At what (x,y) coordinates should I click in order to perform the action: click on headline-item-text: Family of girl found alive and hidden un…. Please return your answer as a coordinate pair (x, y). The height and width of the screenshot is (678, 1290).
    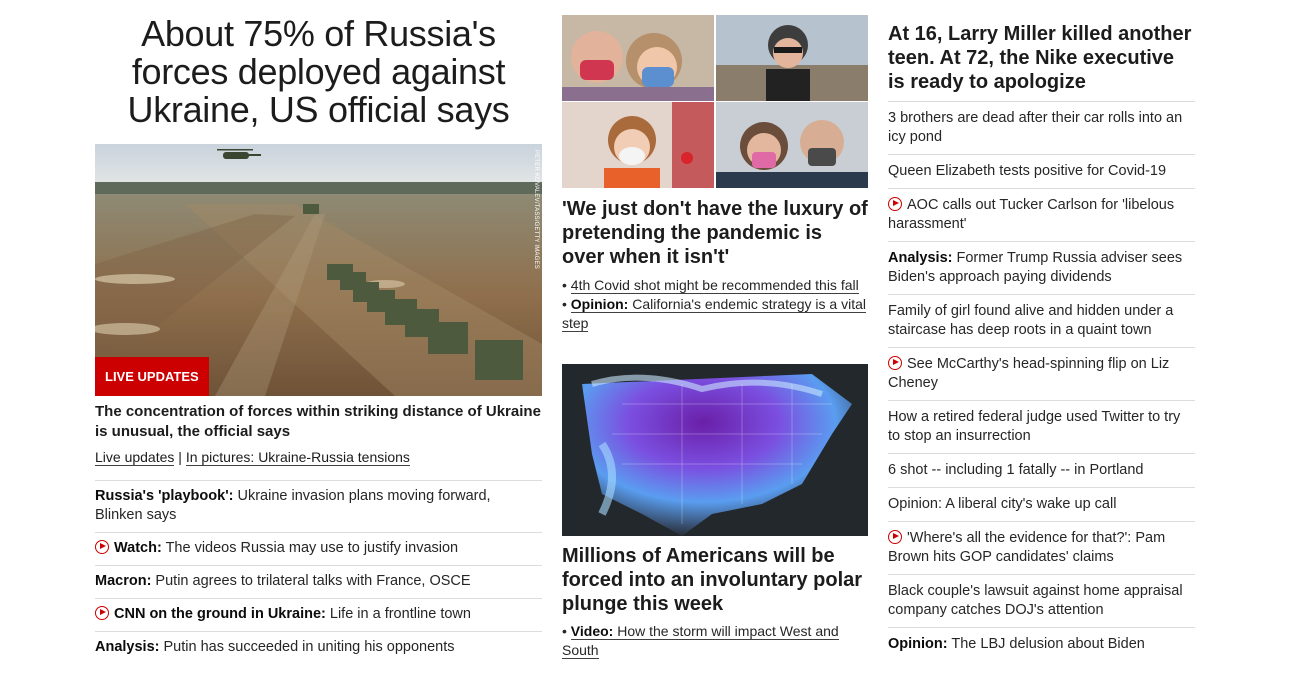
    Looking at the image, I should click on (1031, 320).